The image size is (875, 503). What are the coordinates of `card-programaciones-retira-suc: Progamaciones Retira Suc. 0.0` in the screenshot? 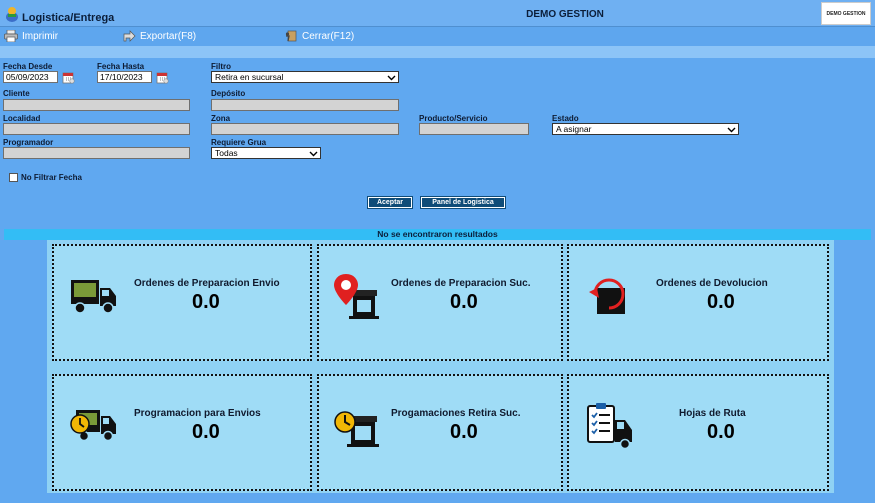 It's located at (440, 432).